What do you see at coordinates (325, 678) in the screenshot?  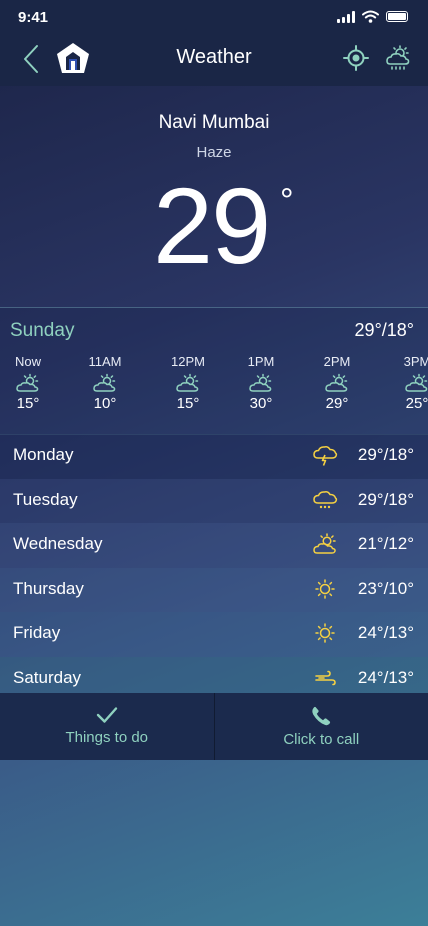 I see `wind-icon` at bounding box center [325, 678].